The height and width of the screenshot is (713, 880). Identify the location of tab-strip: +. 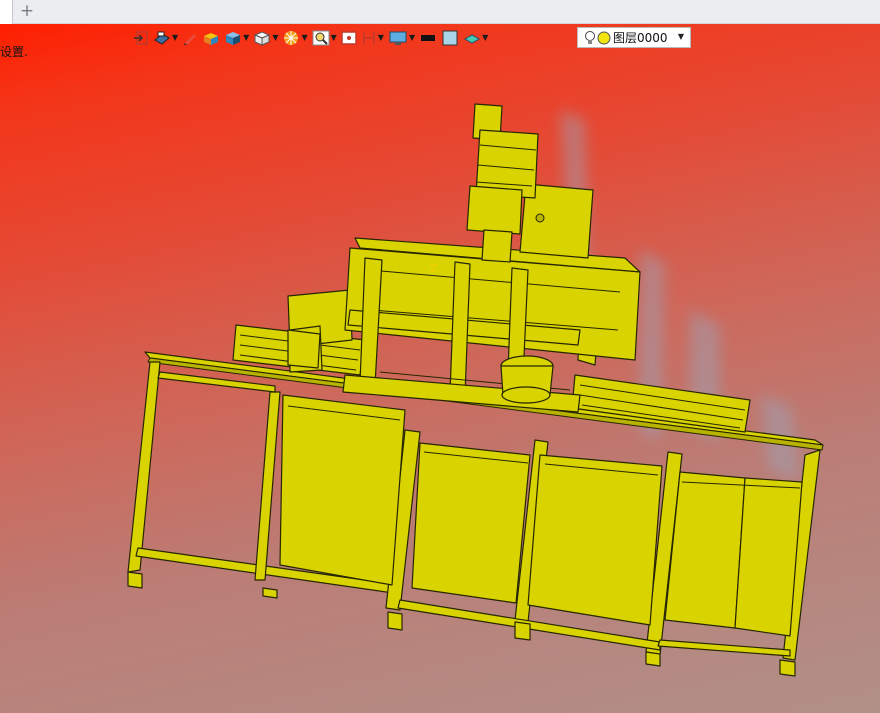
(440, 12).